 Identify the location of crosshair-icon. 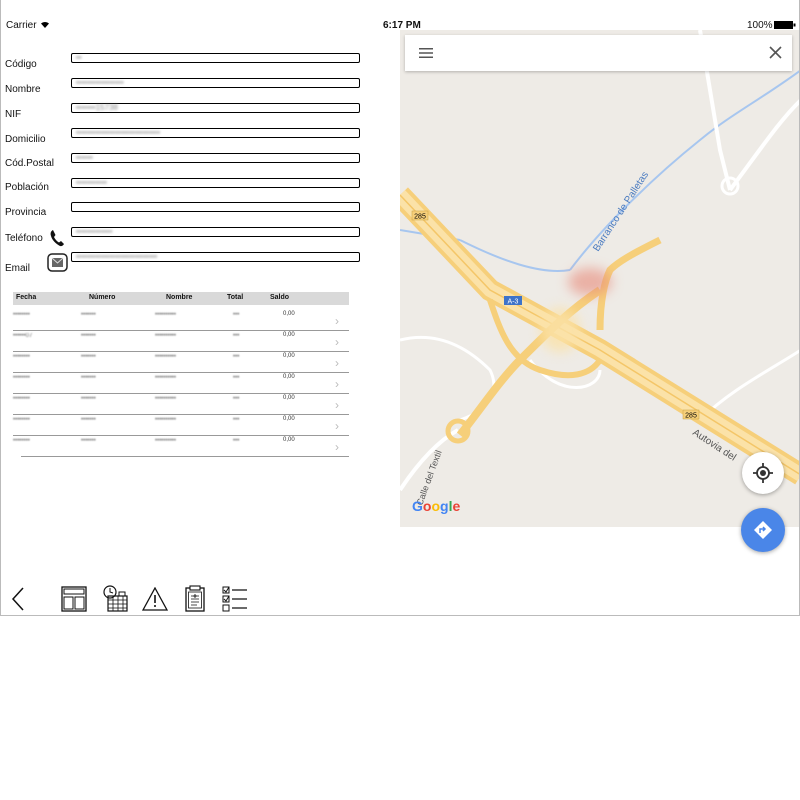
(763, 473).